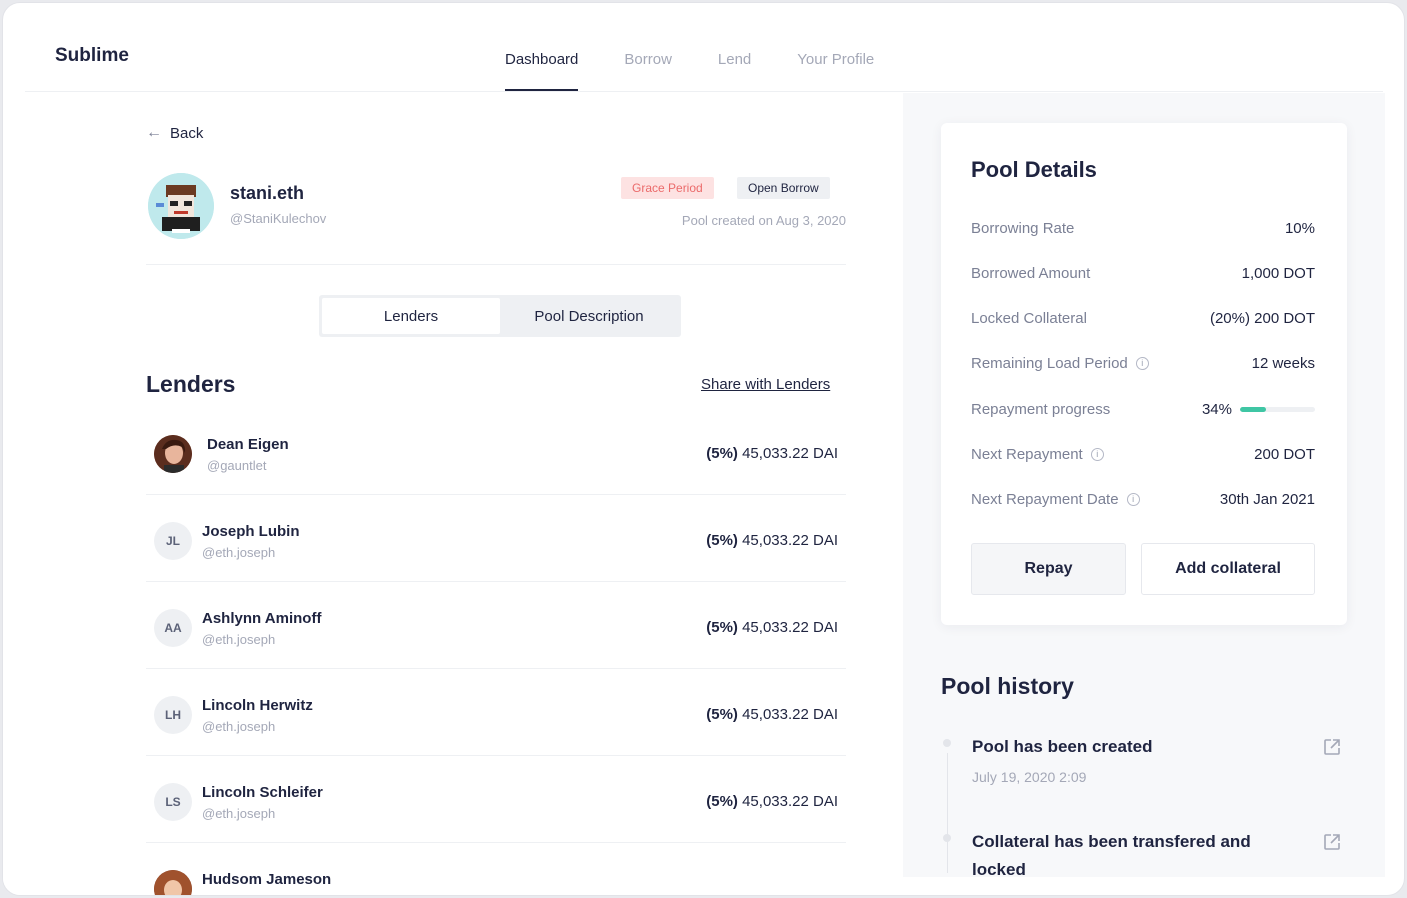 The height and width of the screenshot is (898, 1407). Describe the element at coordinates (734, 71) in the screenshot. I see `nav-lend: Lend` at that location.